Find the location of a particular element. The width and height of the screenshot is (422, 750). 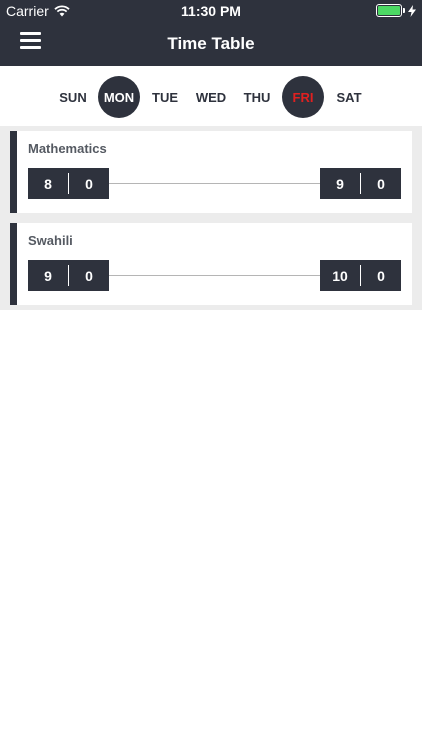

battery-indicator is located at coordinates (396, 10).